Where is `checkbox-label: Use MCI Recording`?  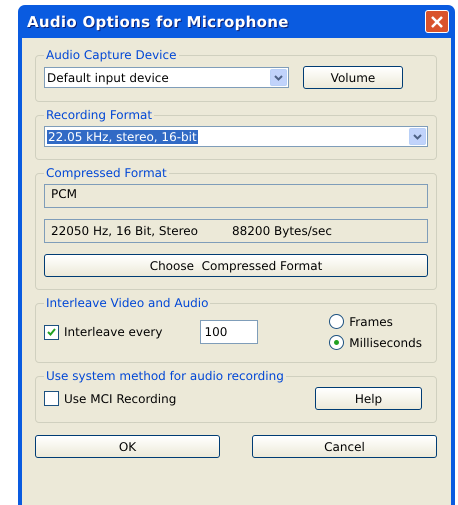 checkbox-label: Use MCI Recording is located at coordinates (120, 399).